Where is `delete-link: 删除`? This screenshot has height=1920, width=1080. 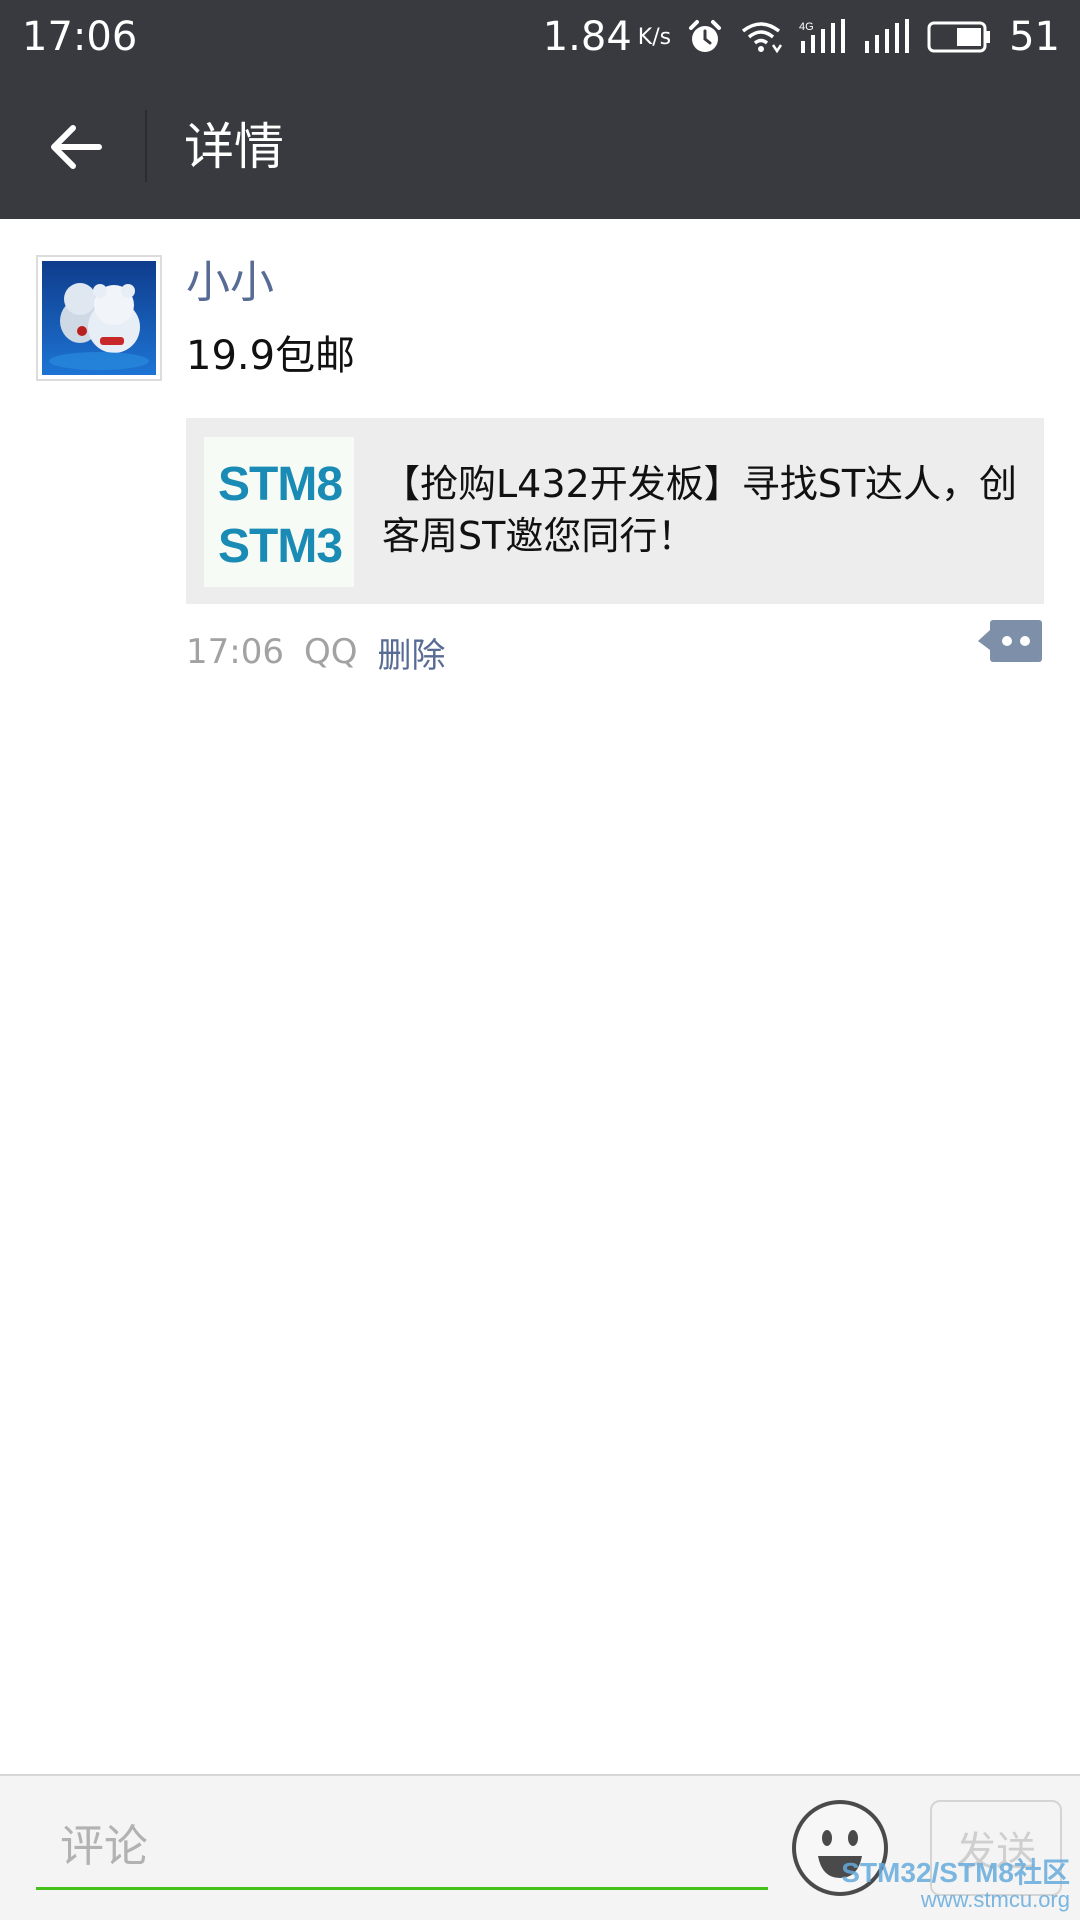 delete-link: 删除 is located at coordinates (412, 652).